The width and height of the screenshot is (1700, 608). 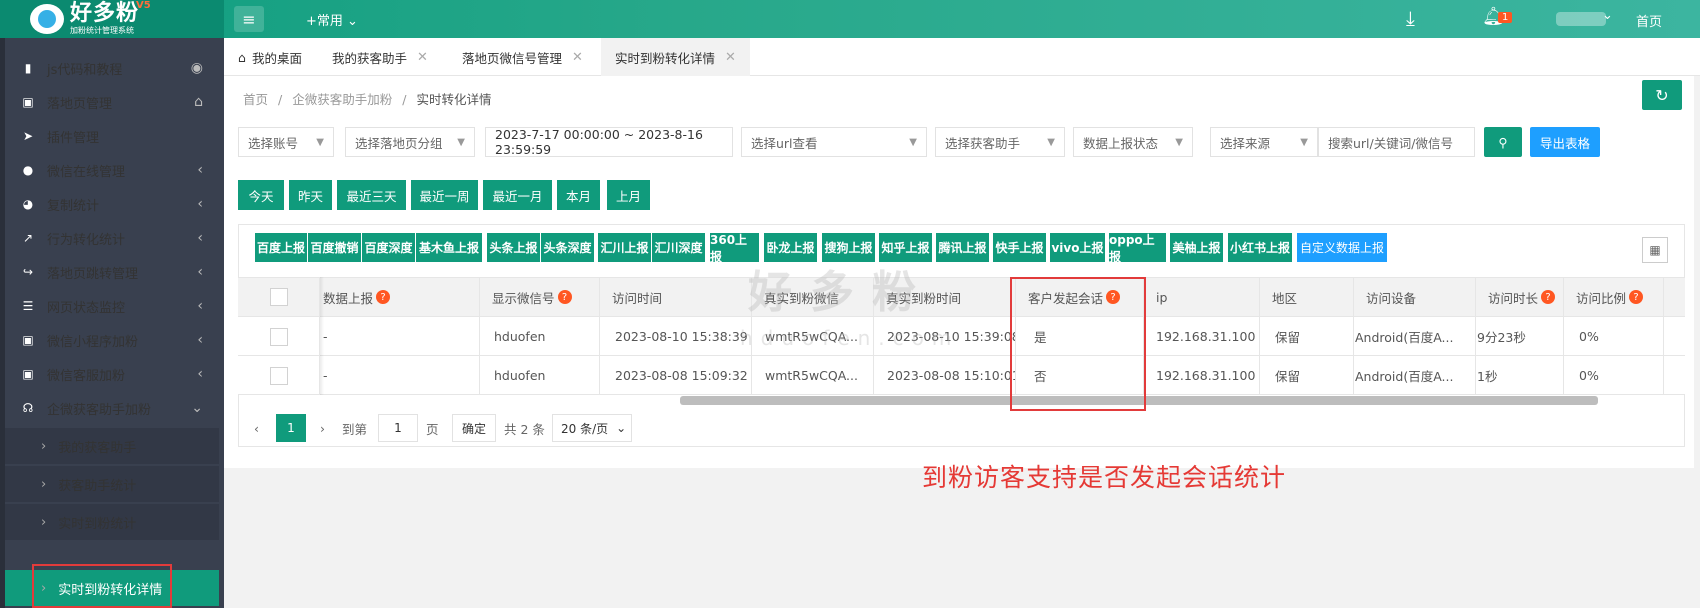 What do you see at coordinates (112, 102) in the screenshot?
I see `sidebar-item-landing: ▣ 落地页管理 ⌂` at bounding box center [112, 102].